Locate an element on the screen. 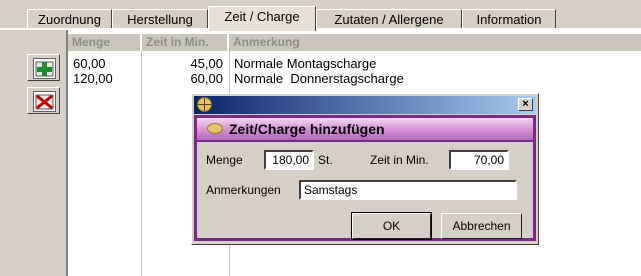  bread-icon is located at coordinates (215, 128).